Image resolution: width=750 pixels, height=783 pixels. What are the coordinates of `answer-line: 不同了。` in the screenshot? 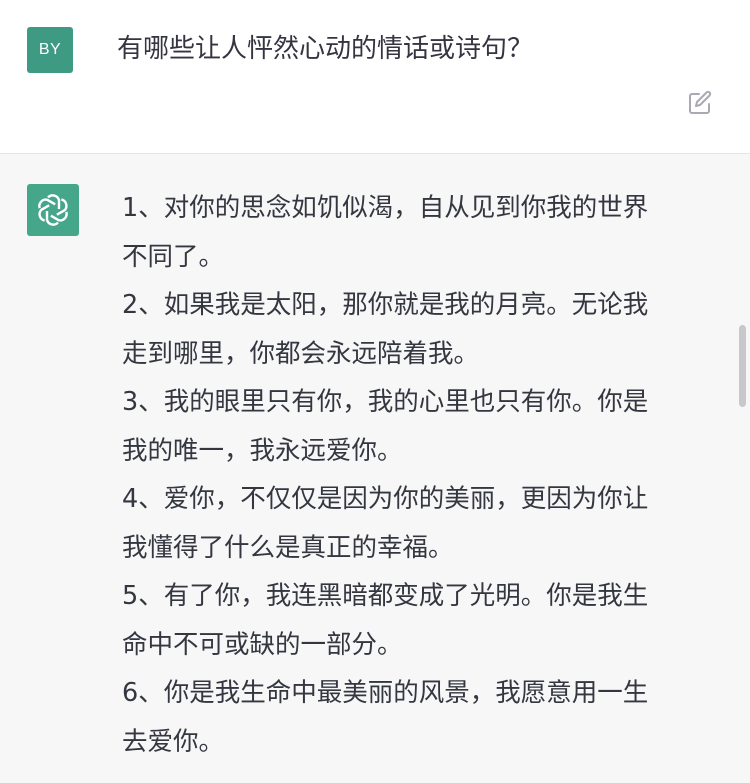 It's located at (173, 256).